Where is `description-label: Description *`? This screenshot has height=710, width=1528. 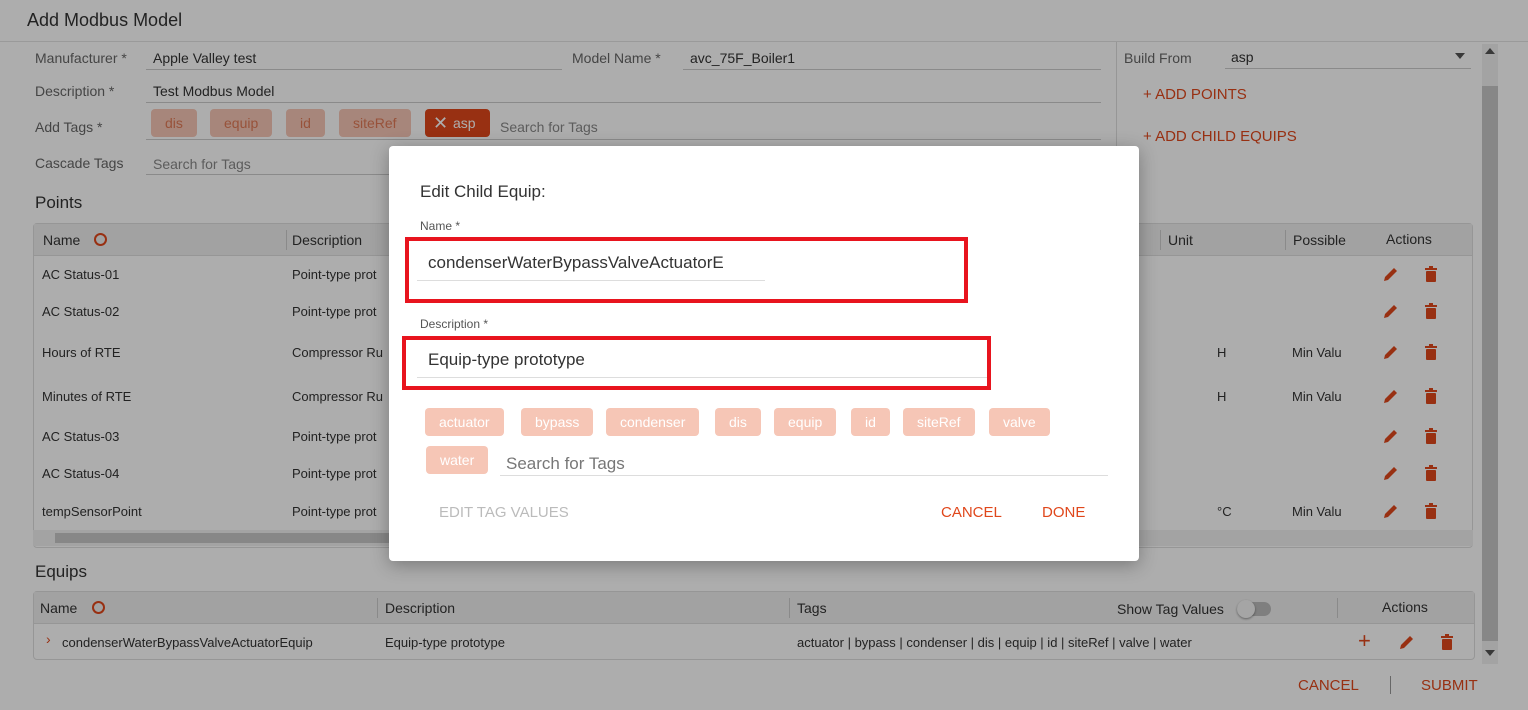 description-label: Description * is located at coordinates (454, 324).